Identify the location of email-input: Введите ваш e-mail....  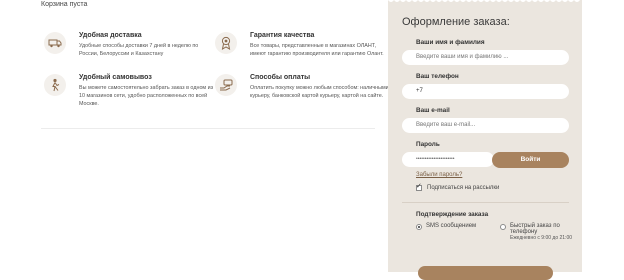
(485, 125).